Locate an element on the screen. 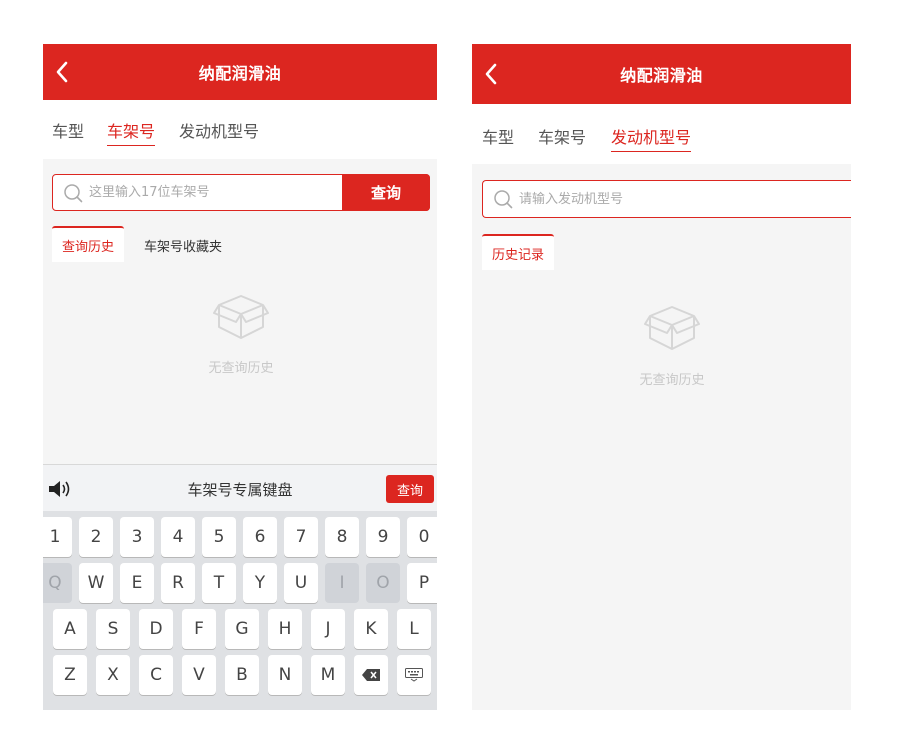  key-c: C is located at coordinates (156, 675).